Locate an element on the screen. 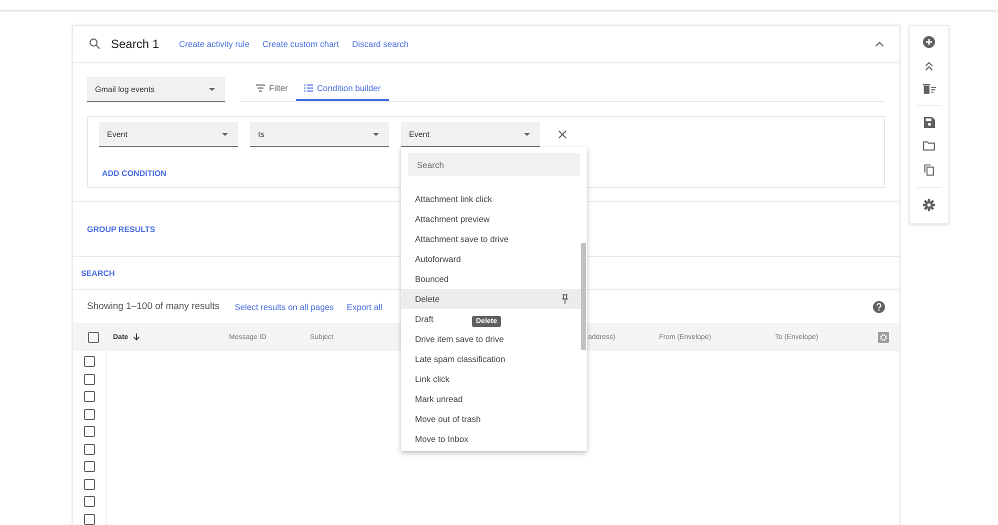  results-link: Export all is located at coordinates (364, 307).